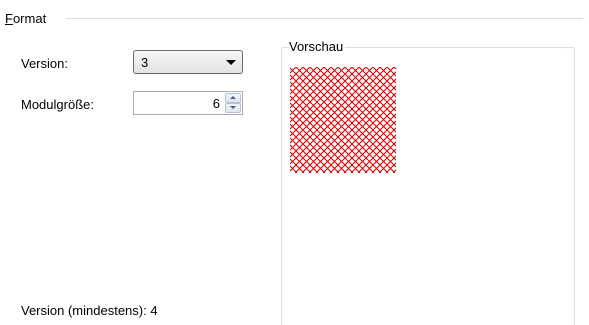 This screenshot has height=325, width=589. I want to click on format-section-title: Format, so click(30, 18).